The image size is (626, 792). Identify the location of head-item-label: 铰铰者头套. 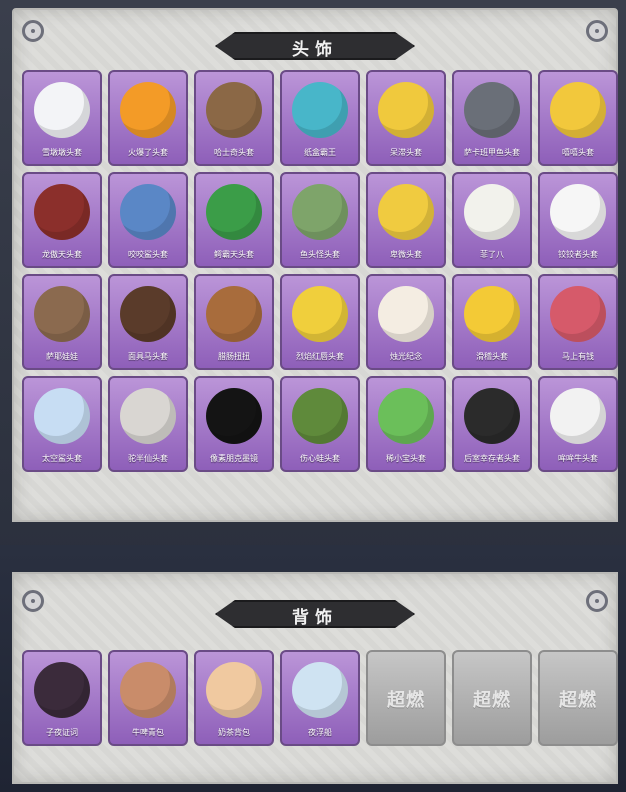
(578, 254).